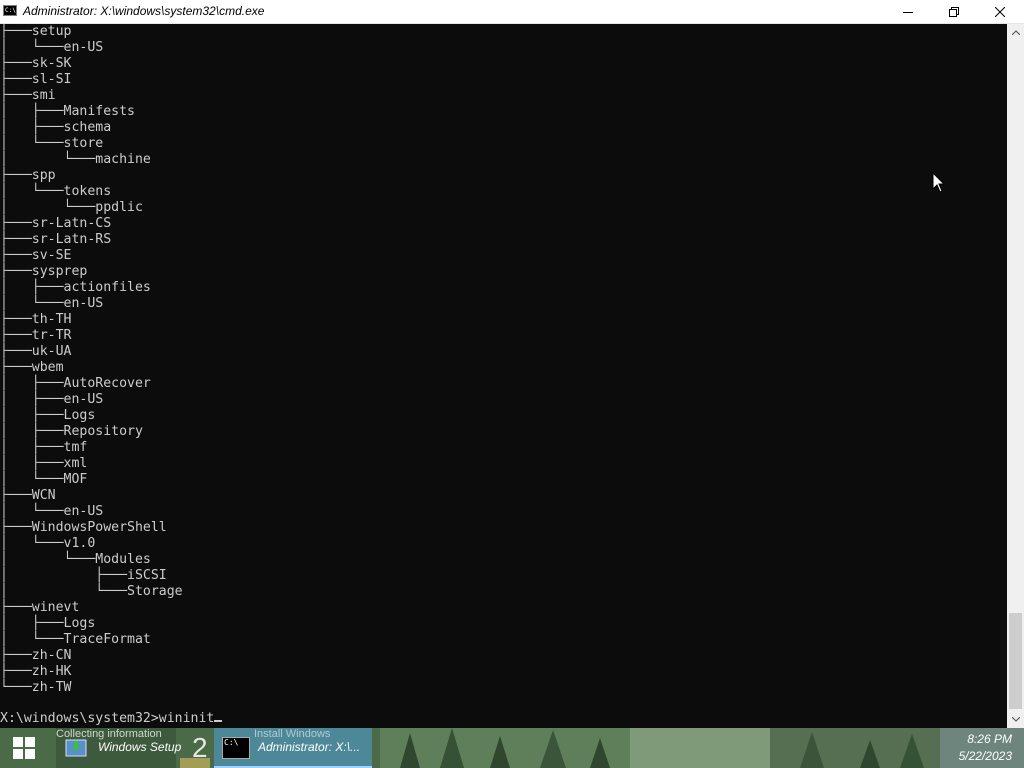  I want to click on mouse-pointer-icon, so click(939, 182).